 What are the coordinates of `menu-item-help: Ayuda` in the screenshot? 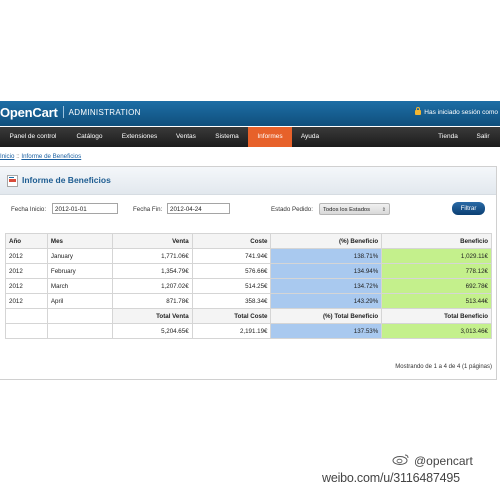 It's located at (310, 137).